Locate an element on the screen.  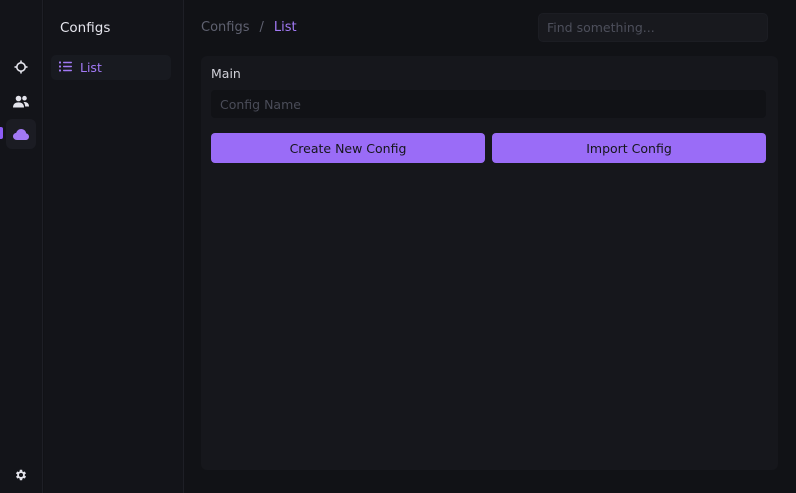
create-config-button: Create New Config is located at coordinates (348, 148).